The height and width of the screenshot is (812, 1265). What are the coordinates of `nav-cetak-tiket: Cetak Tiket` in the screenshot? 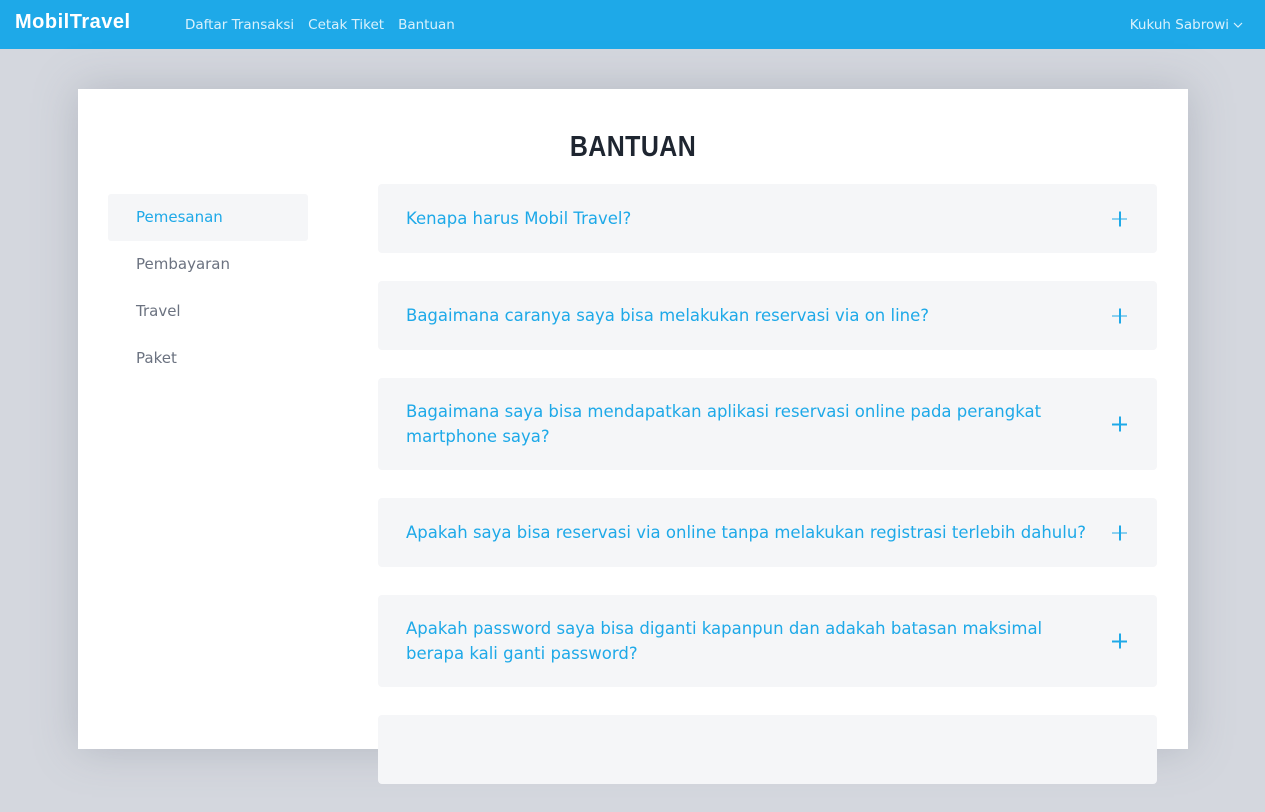 It's located at (346, 25).